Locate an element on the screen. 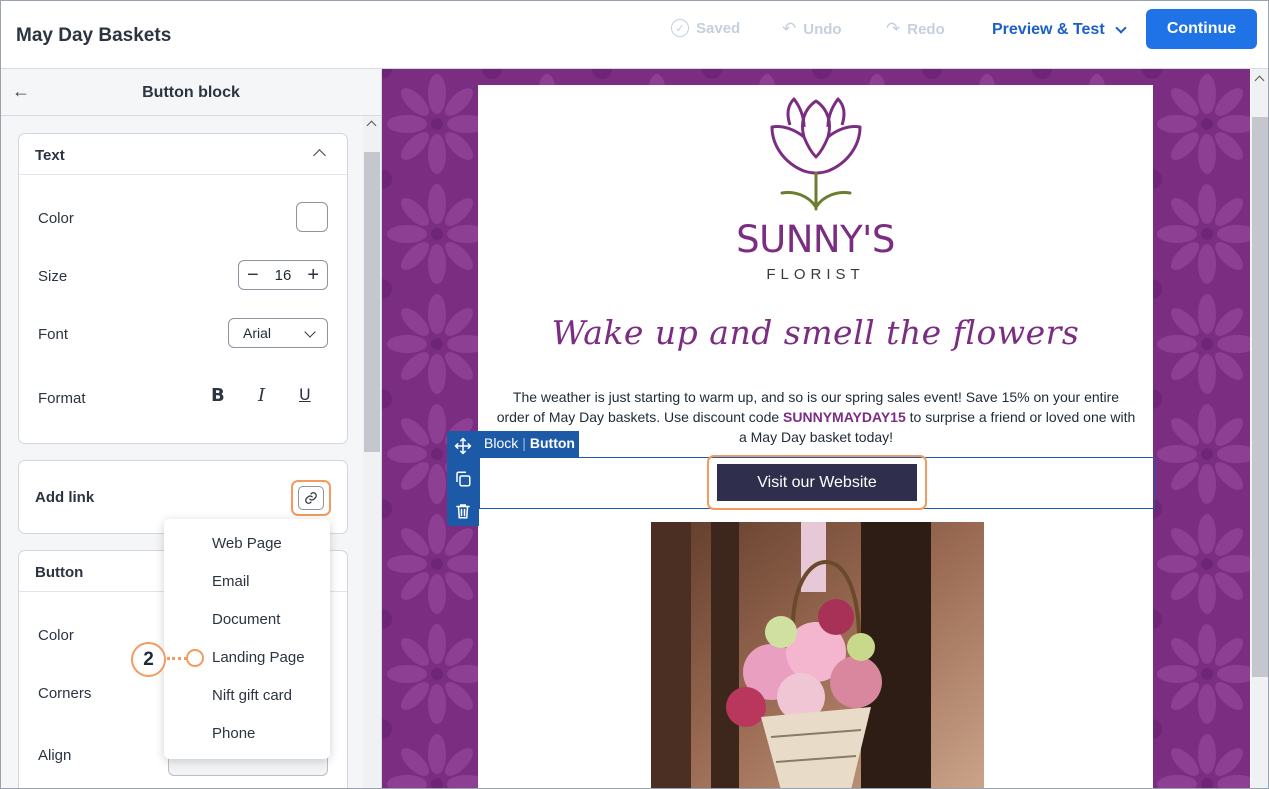  plus-icon: + is located at coordinates (313, 275).